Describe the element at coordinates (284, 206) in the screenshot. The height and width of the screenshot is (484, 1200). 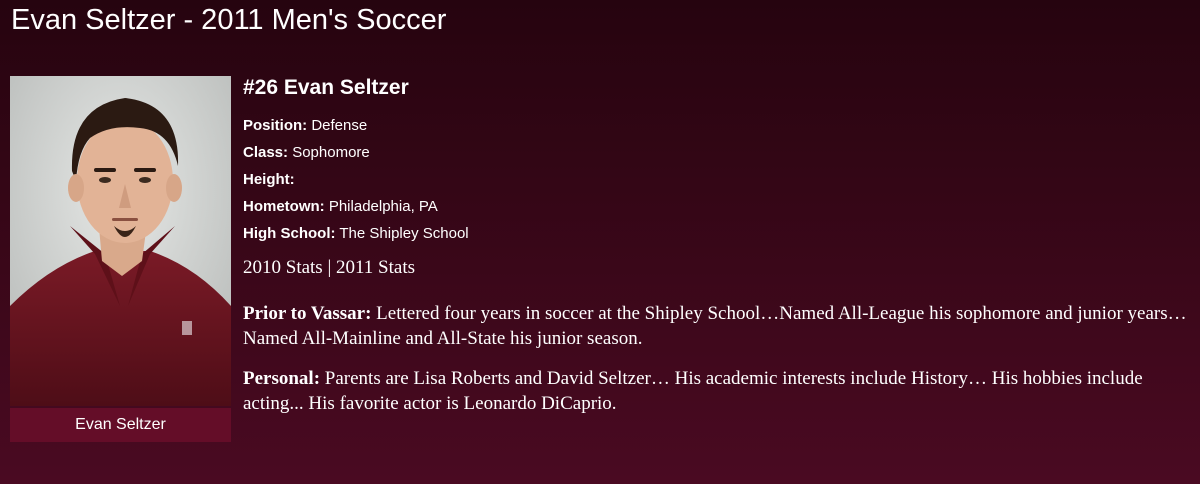
I see `field-label: Hometown:` at that location.